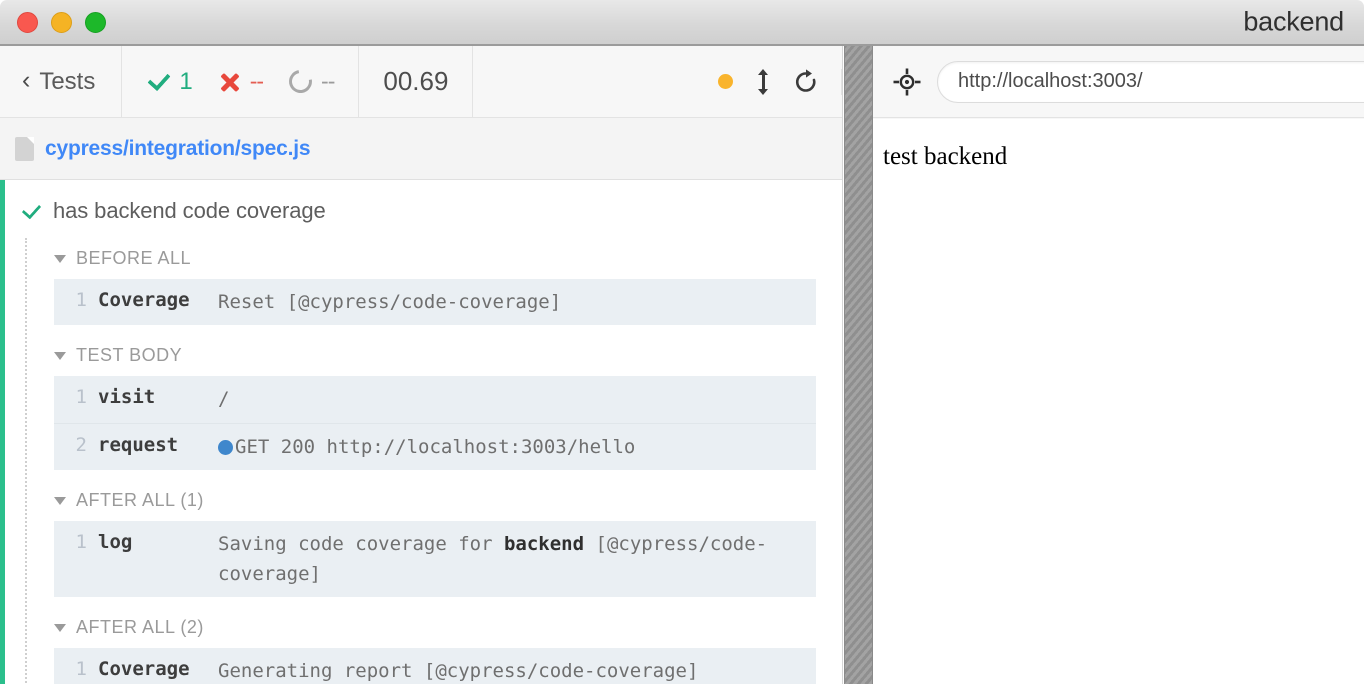 This screenshot has height=684, width=1364. I want to click on toggle-auto-scroll-icon, so click(763, 81).